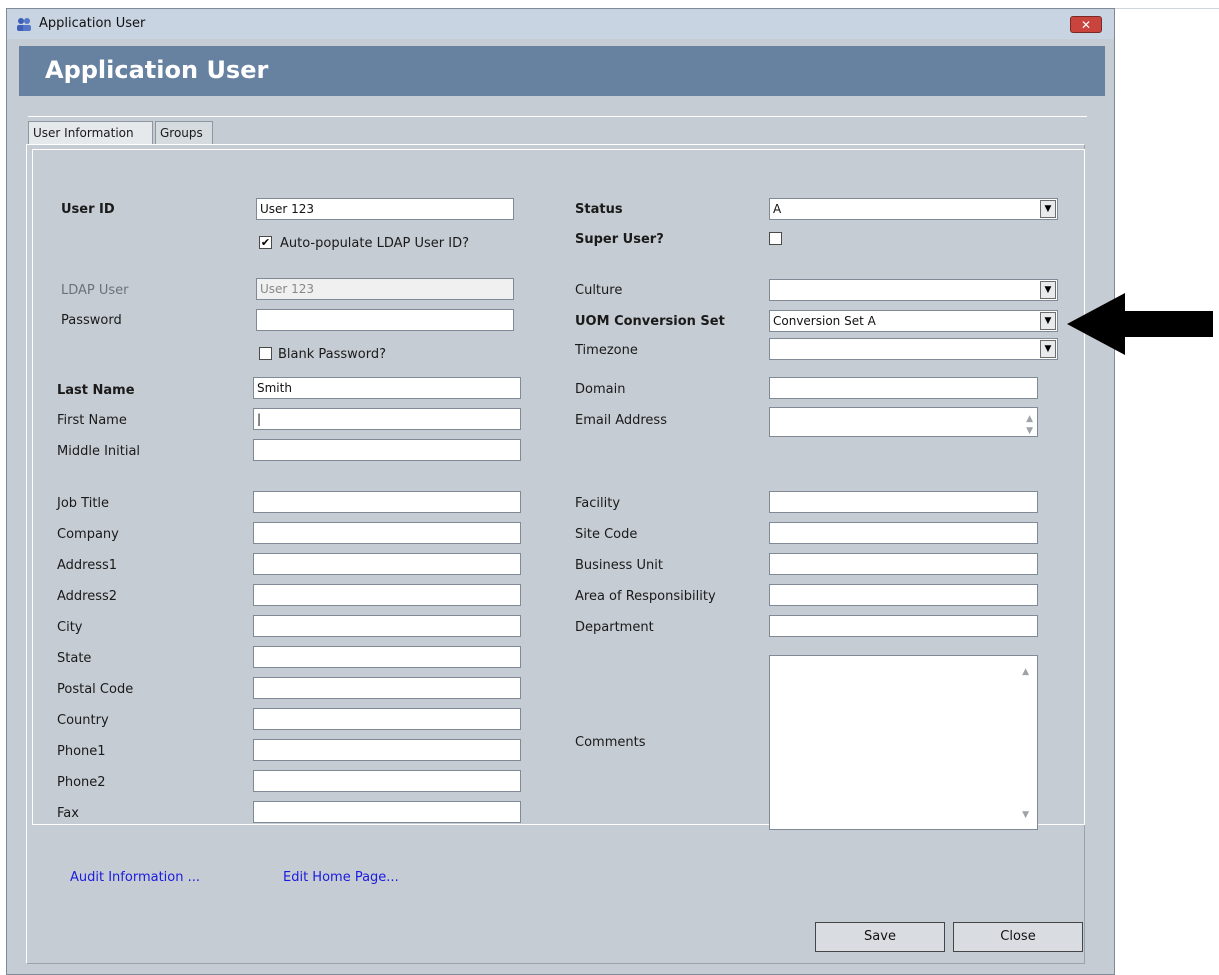  What do you see at coordinates (600, 389) in the screenshot?
I see `domain-label: Domain` at bounding box center [600, 389].